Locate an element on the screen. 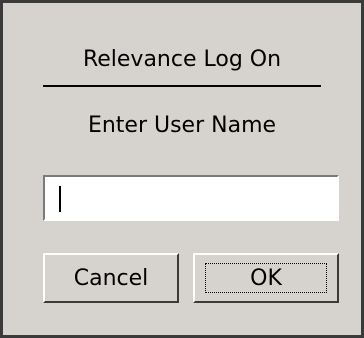 Image resolution: width=364 pixels, height=338 pixels. title-divider is located at coordinates (182, 86).